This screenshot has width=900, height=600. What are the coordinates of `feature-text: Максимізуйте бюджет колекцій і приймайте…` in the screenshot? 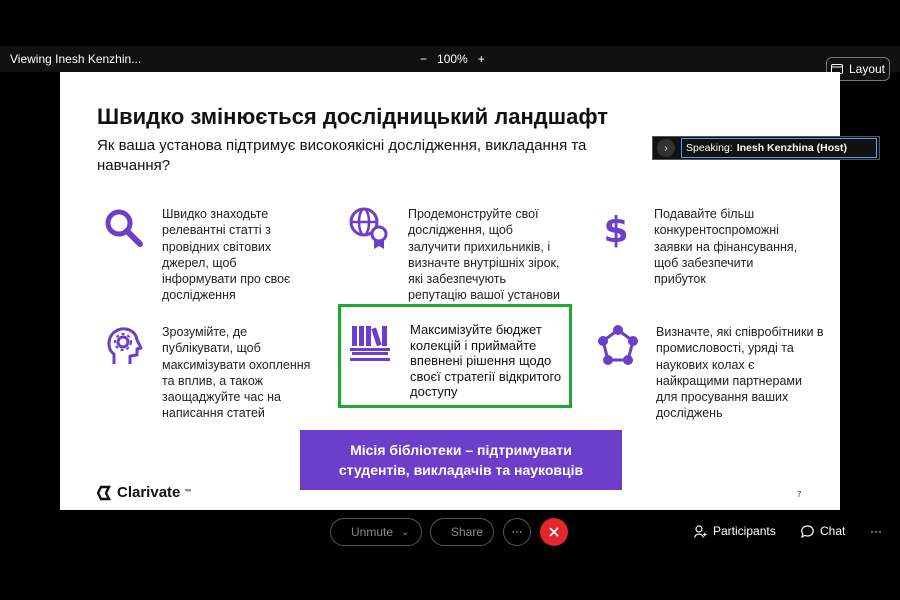 It's located at (486, 360).